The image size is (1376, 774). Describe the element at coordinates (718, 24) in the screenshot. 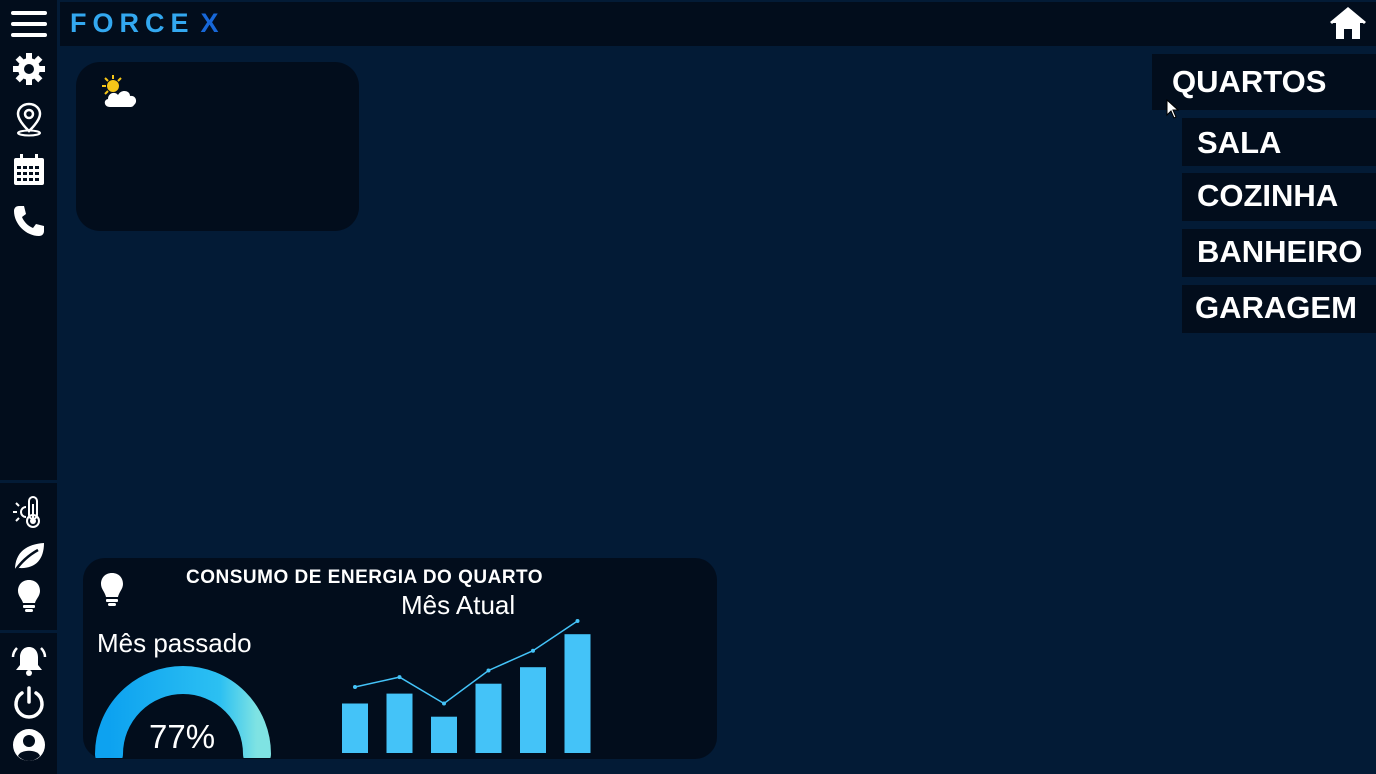

I see `top-bar: FORCE X` at that location.